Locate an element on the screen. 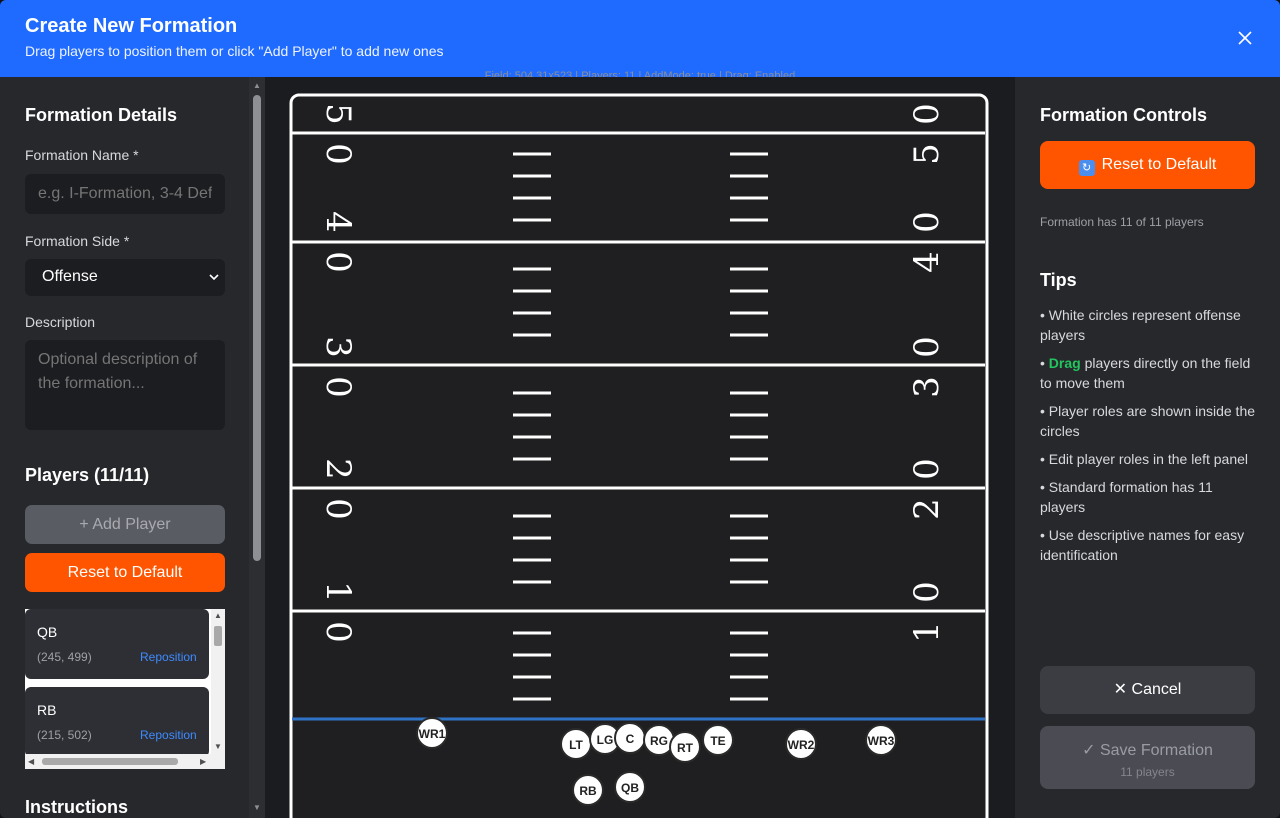 This screenshot has width=1280, height=818. player-token: WR3 is located at coordinates (881, 740).